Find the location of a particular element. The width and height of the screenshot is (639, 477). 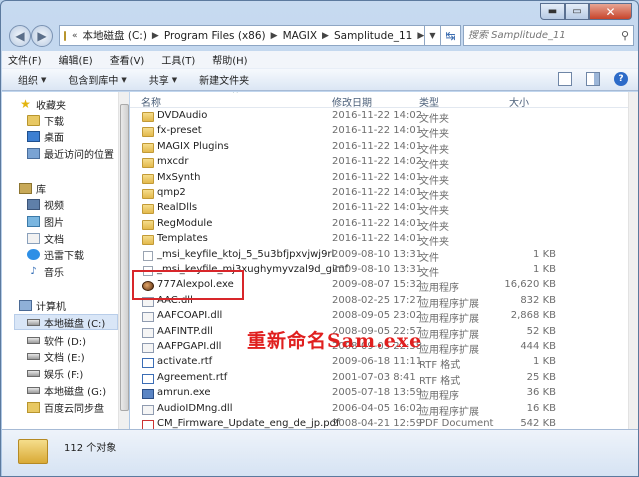

file-row: Templates 2016-11-22 14:01 文件夹 is located at coordinates (379, 240).